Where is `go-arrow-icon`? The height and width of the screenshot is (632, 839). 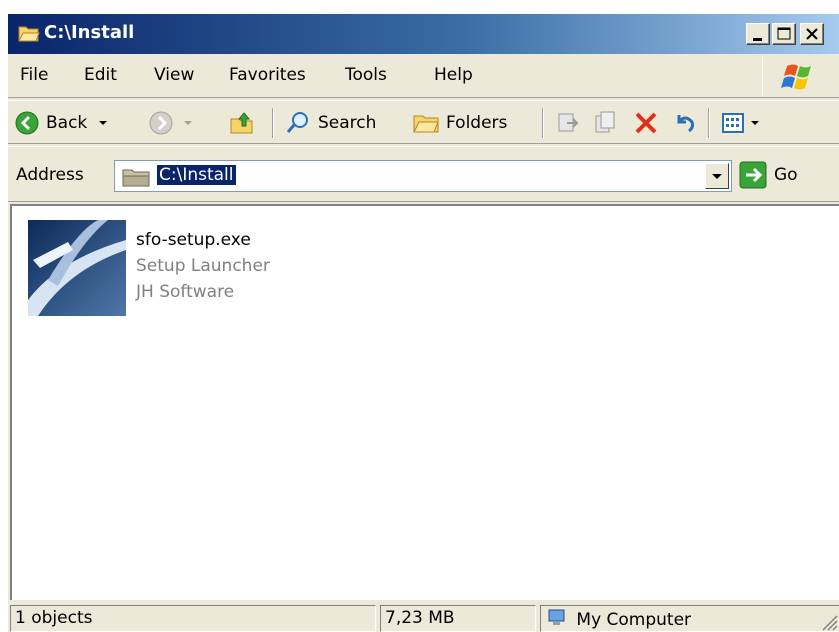
go-arrow-icon is located at coordinates (753, 175).